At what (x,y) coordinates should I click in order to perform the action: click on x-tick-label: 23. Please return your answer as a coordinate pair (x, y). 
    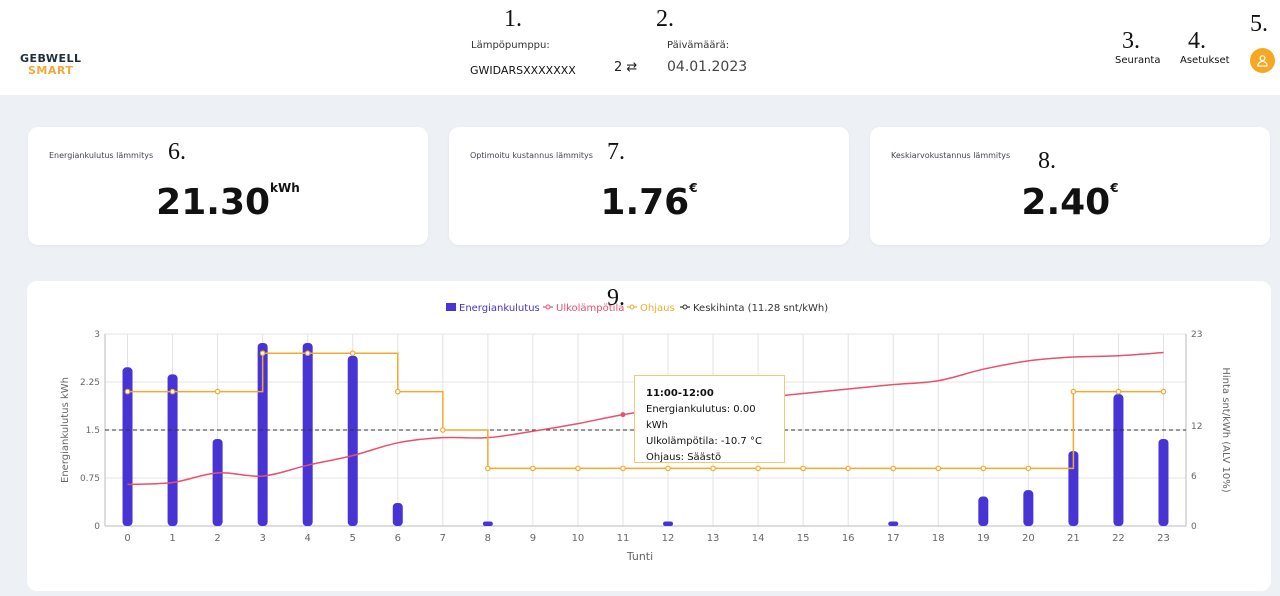
    Looking at the image, I should click on (1163, 538).